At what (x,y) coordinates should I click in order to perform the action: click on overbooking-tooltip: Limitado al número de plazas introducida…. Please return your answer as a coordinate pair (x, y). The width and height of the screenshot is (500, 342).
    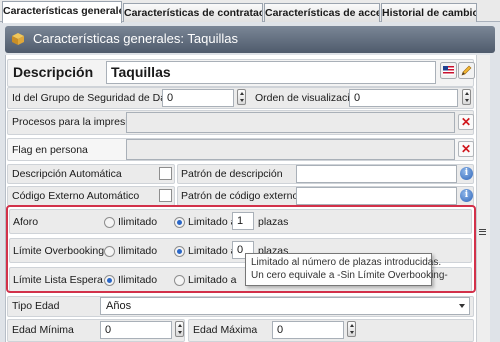
    Looking at the image, I should click on (346, 269).